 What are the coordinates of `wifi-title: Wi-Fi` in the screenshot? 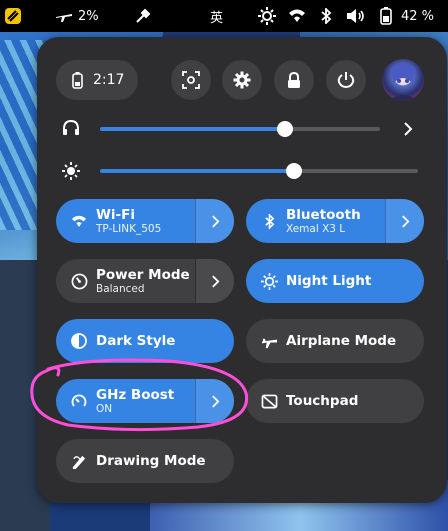 It's located at (115, 214).